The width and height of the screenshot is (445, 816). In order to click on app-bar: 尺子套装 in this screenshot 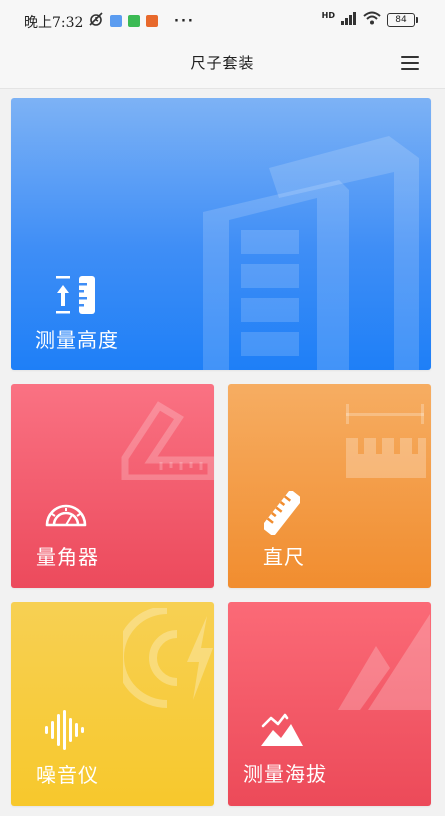, I will do `click(222, 64)`.